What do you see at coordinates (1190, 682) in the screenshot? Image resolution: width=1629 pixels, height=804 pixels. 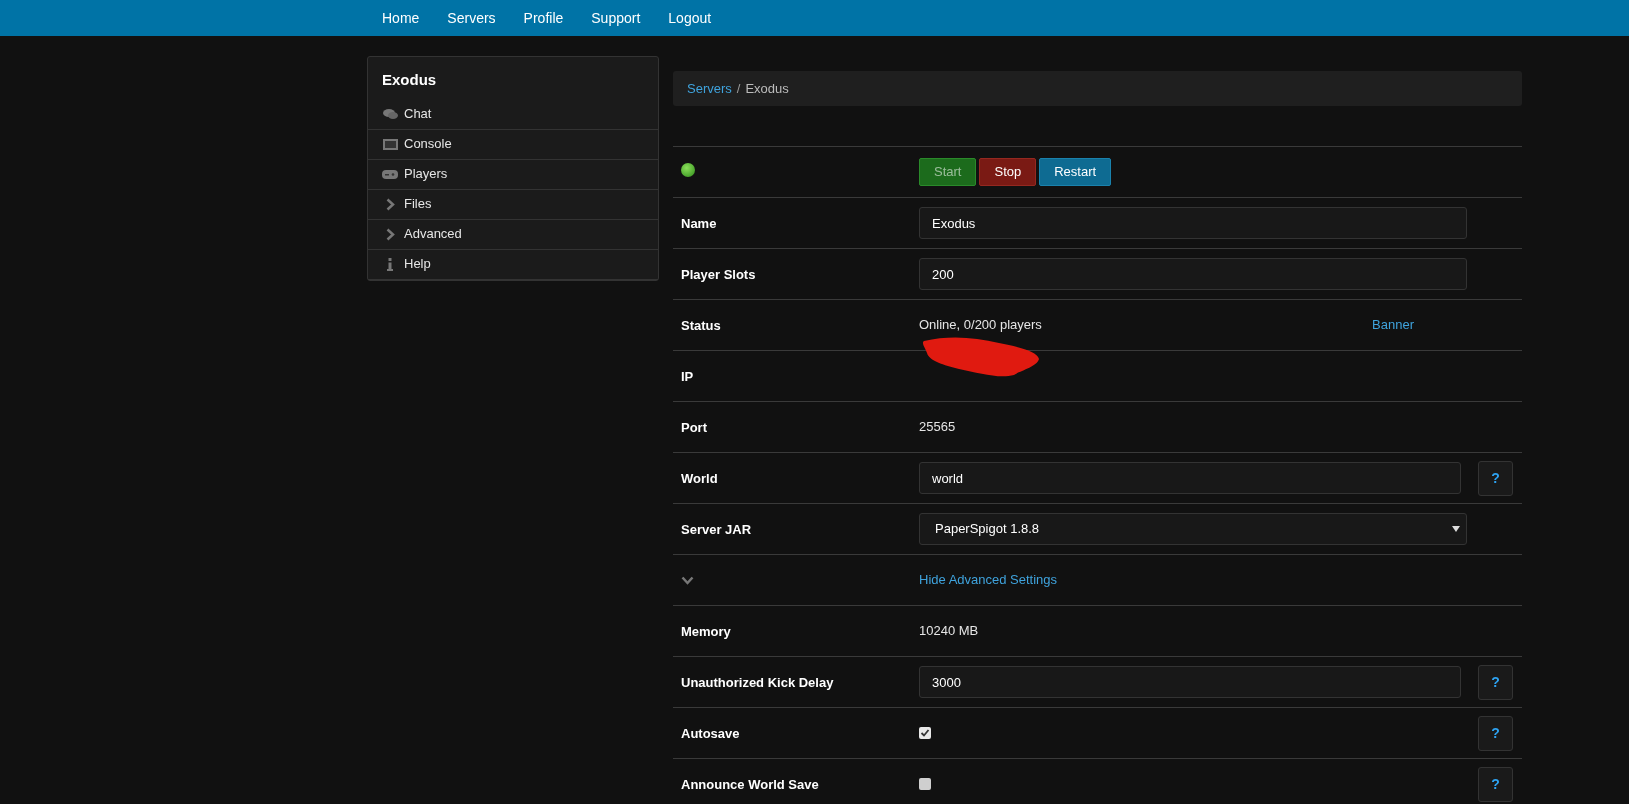 I see `input-field: 3000` at bounding box center [1190, 682].